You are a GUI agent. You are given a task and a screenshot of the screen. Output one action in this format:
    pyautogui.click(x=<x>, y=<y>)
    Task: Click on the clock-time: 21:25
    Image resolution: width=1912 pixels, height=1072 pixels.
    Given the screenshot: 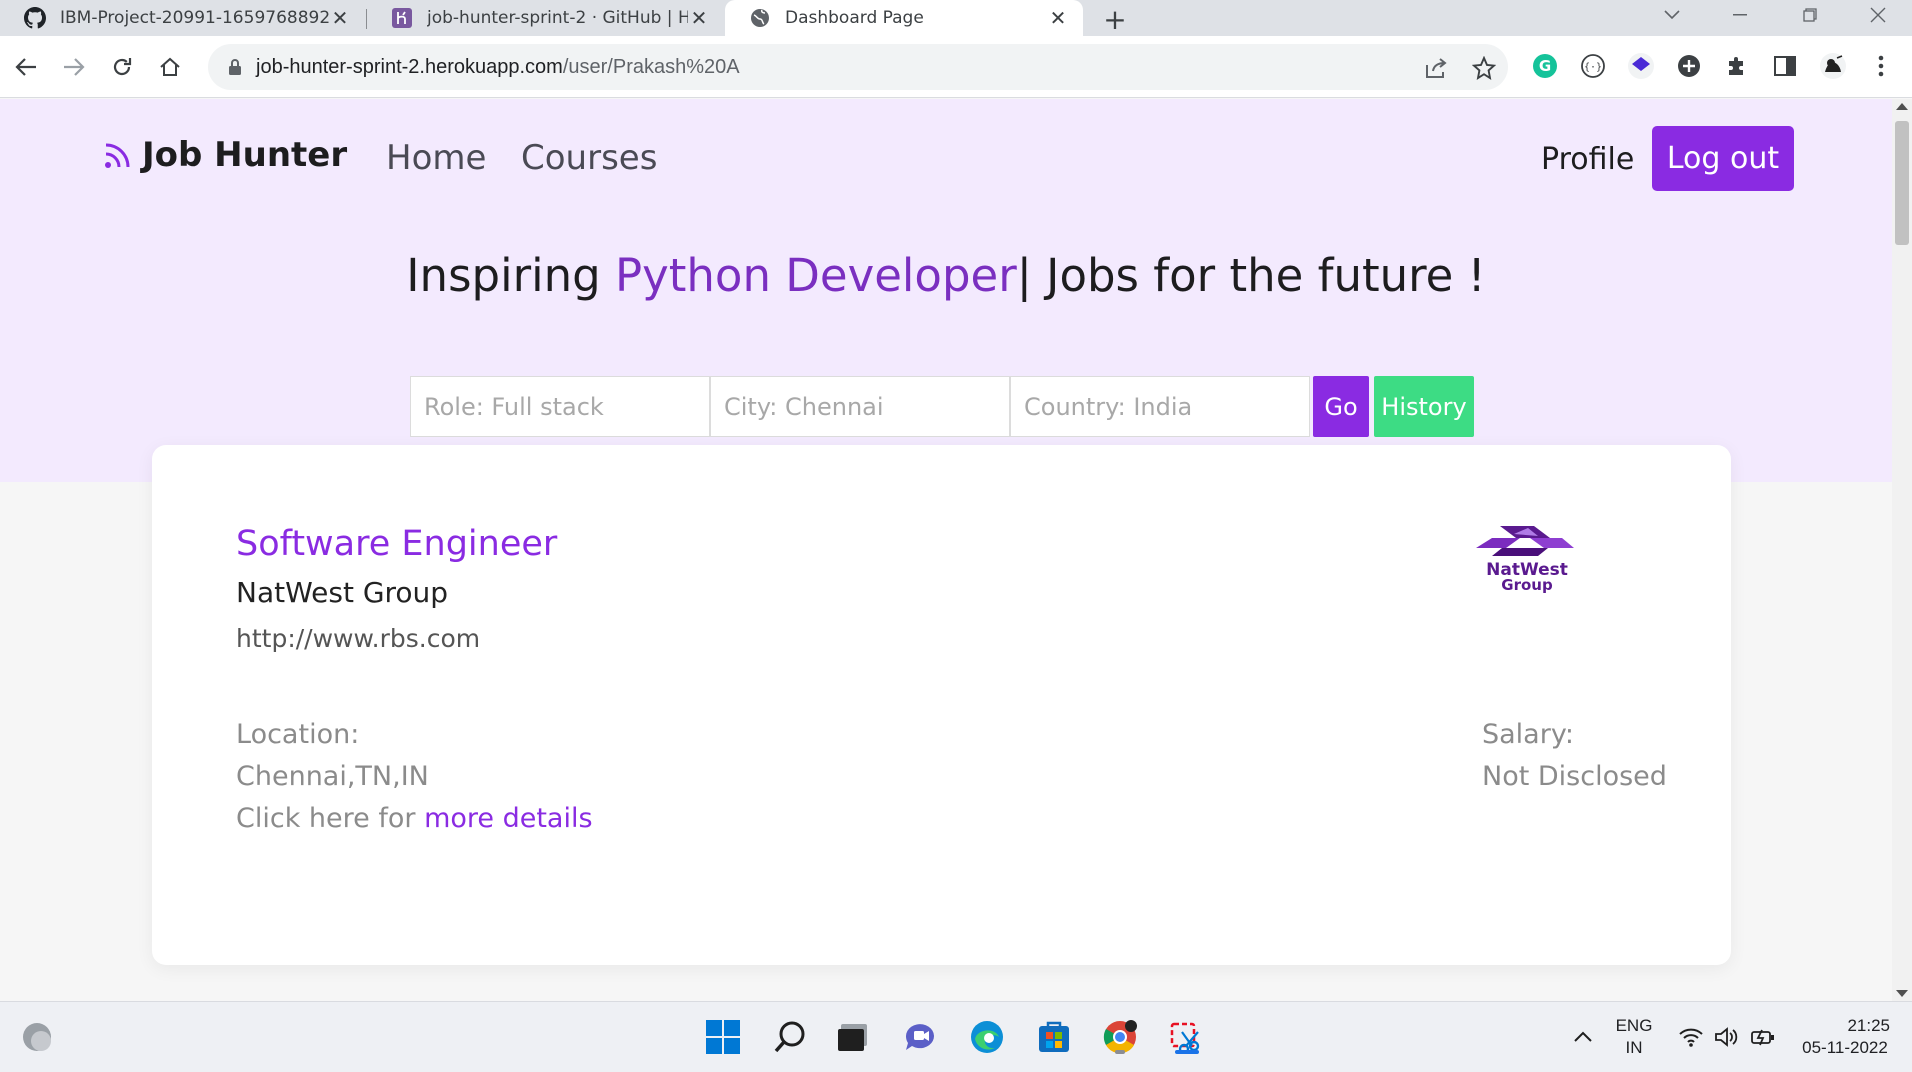 What is the action you would take?
    pyautogui.click(x=1868, y=1025)
    